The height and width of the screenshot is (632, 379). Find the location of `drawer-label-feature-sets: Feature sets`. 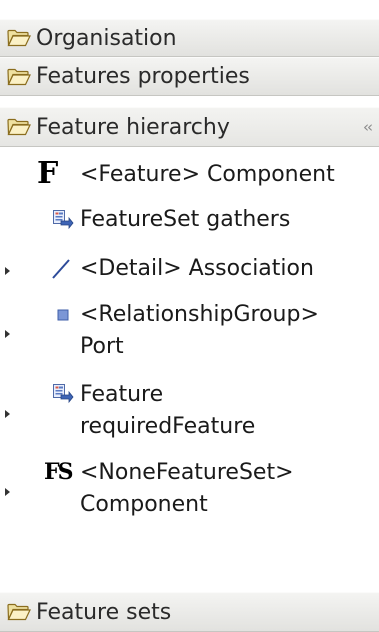

drawer-label-feature-sets: Feature sets is located at coordinates (104, 612).